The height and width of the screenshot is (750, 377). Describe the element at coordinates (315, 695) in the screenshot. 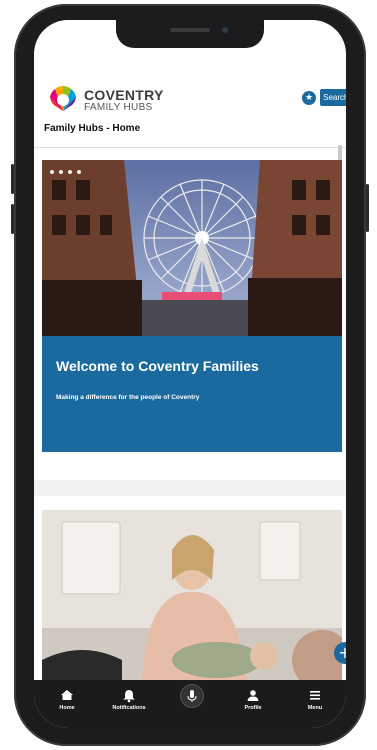

I see `hamburger-icon` at that location.